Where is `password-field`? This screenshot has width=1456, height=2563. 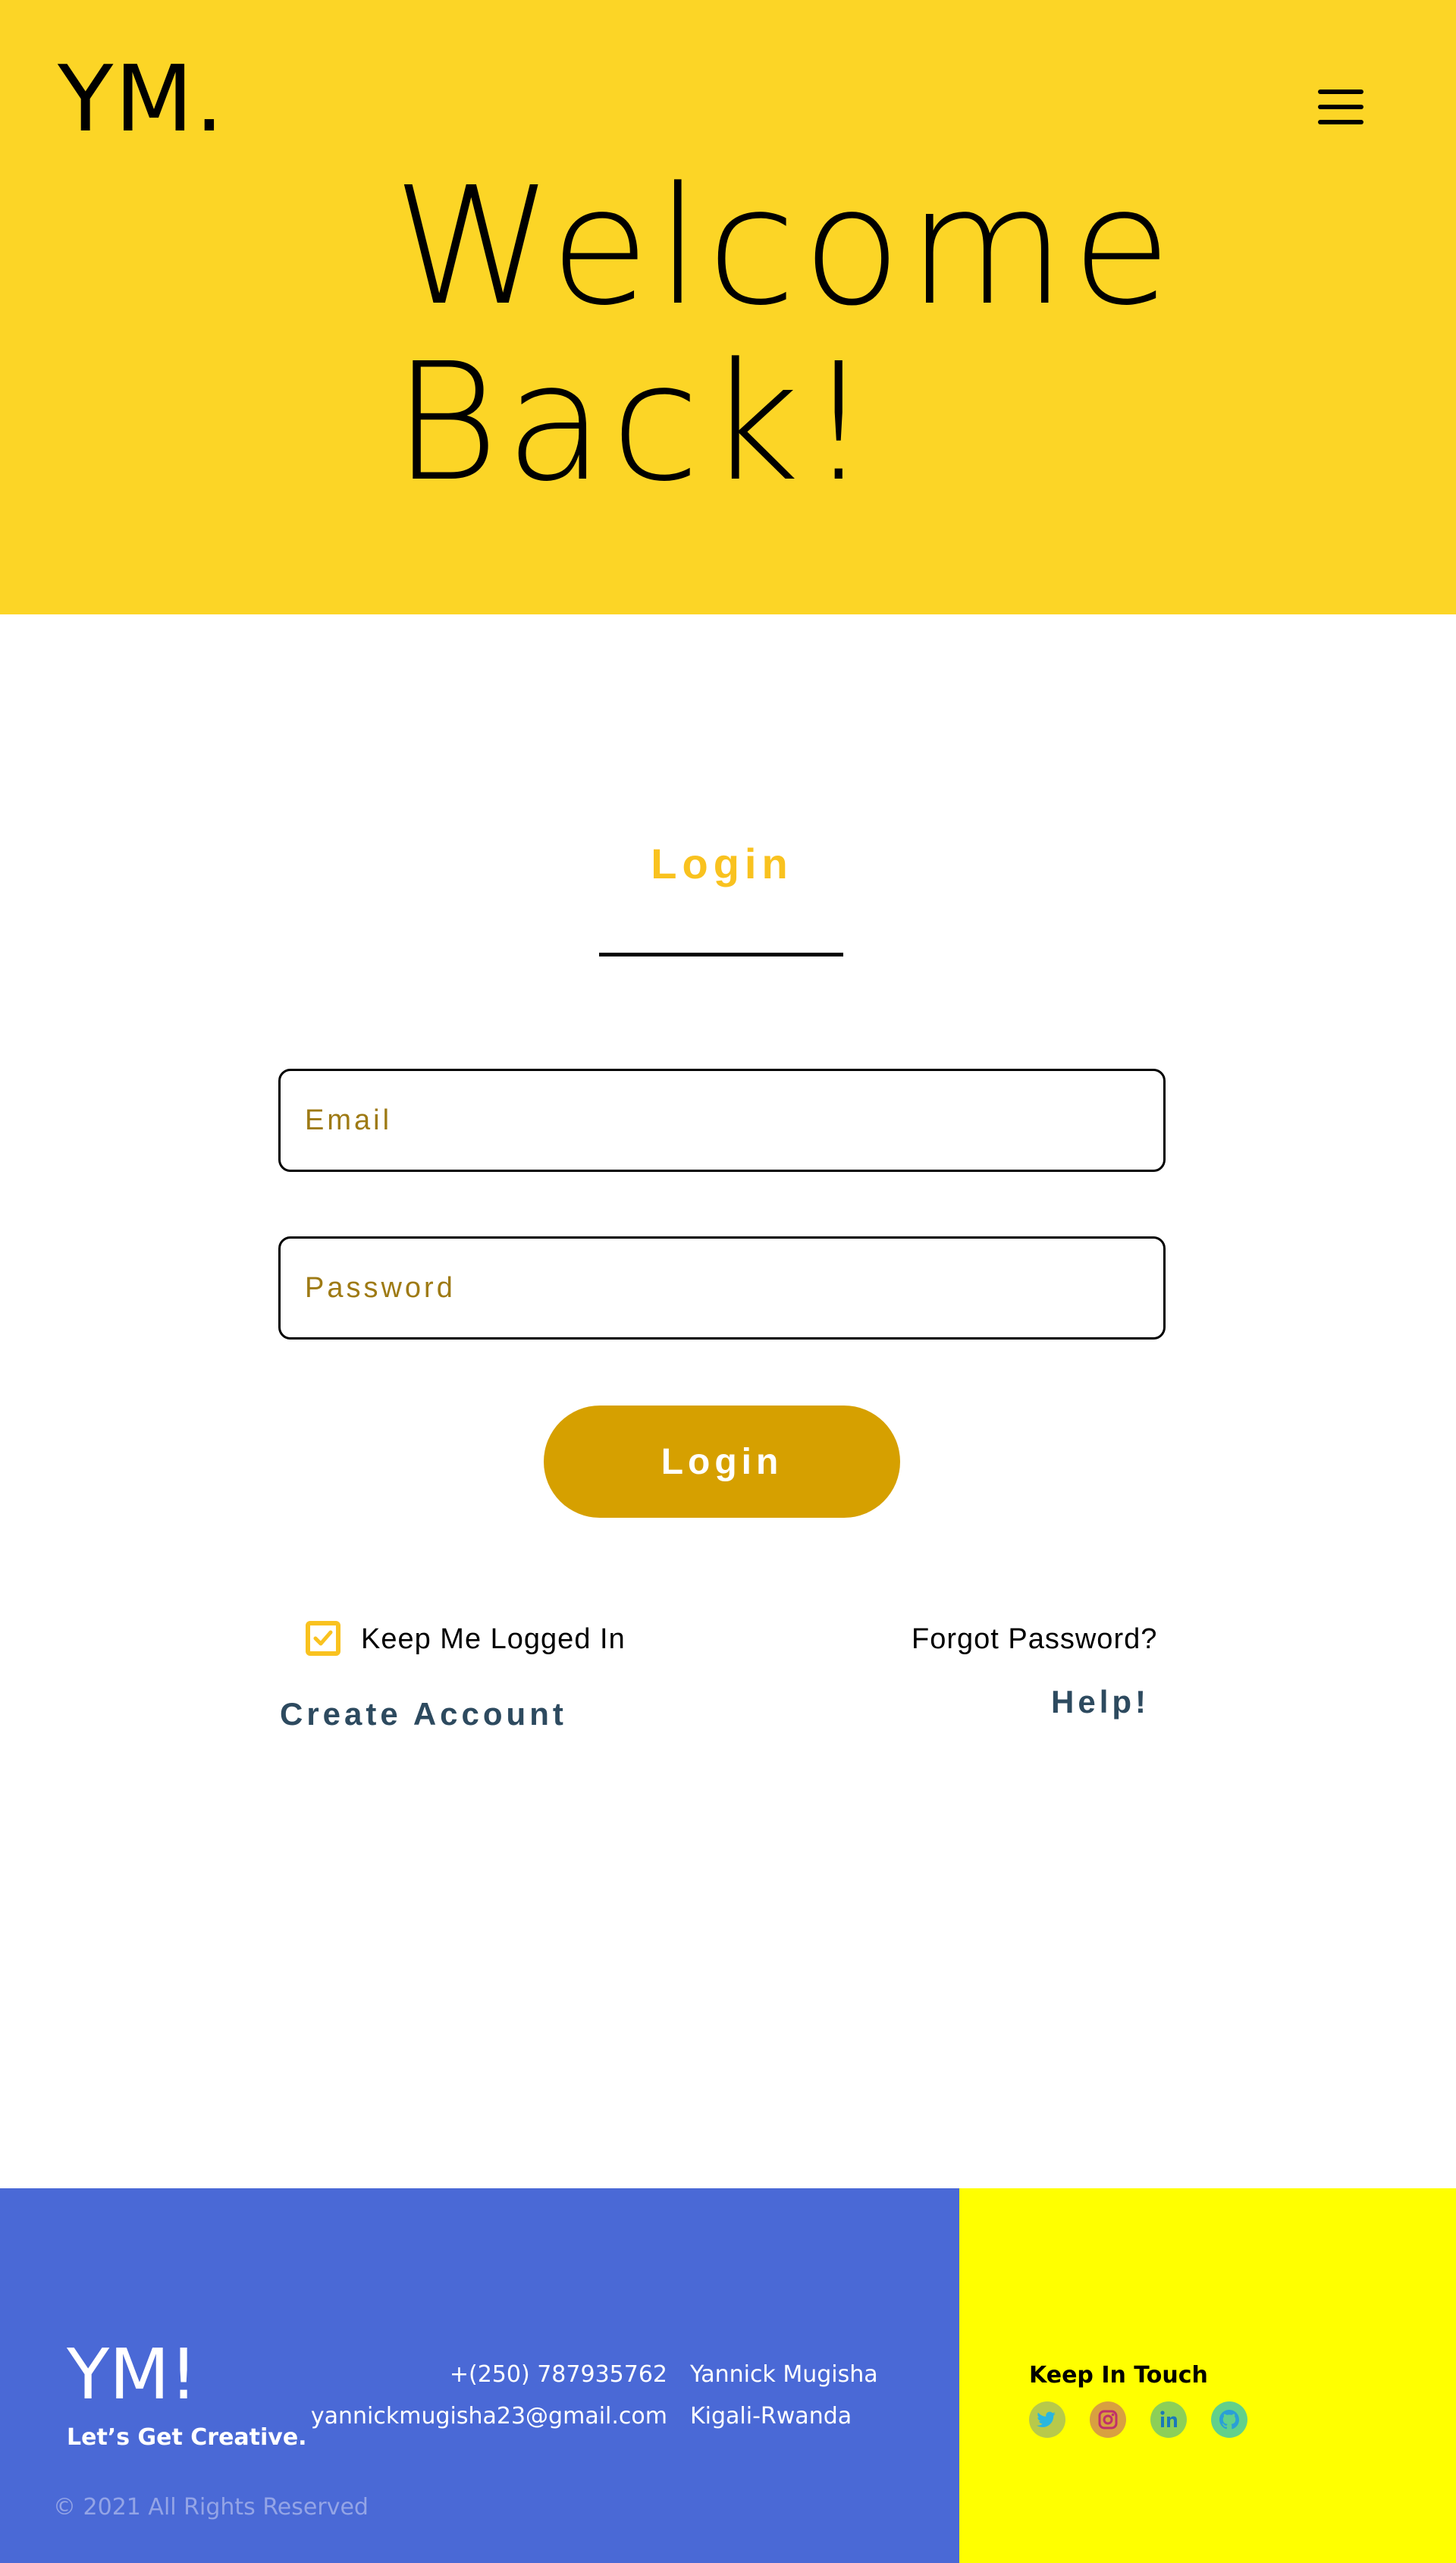 password-field is located at coordinates (722, 1288).